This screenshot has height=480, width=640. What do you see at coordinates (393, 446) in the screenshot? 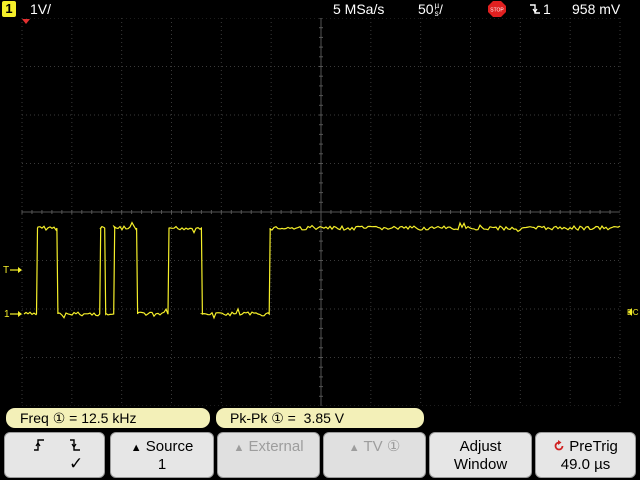
I see `tv-suffix: ①` at bounding box center [393, 446].